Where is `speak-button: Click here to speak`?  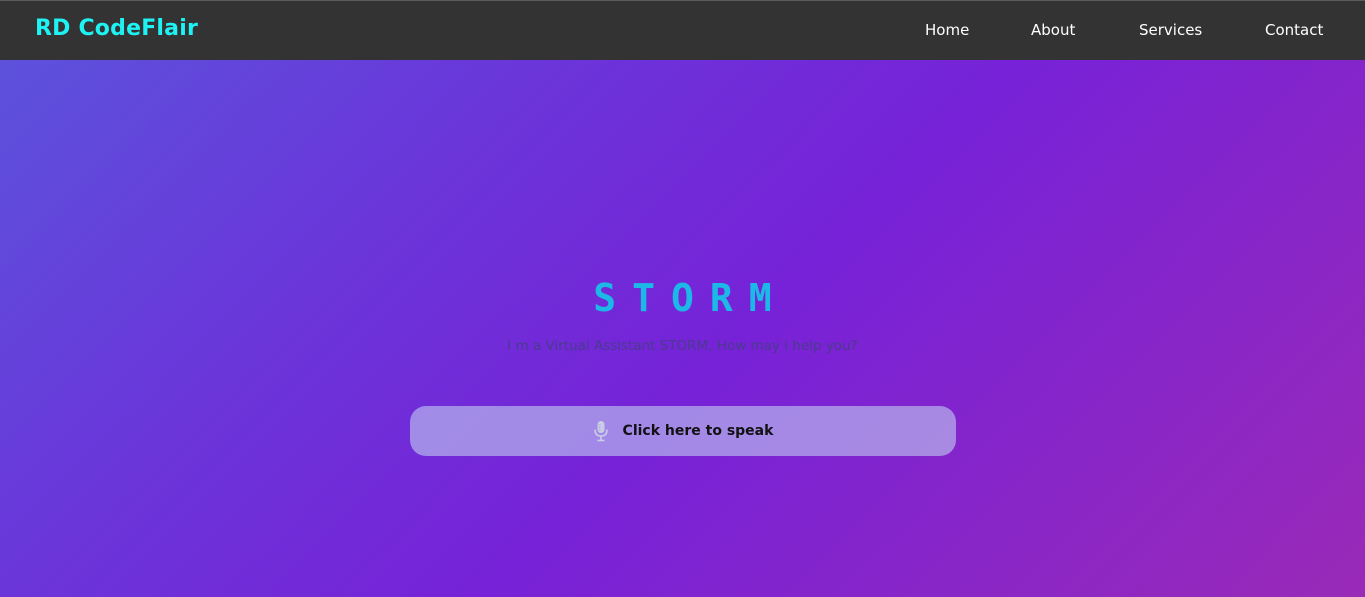 speak-button: Click here to speak is located at coordinates (683, 431).